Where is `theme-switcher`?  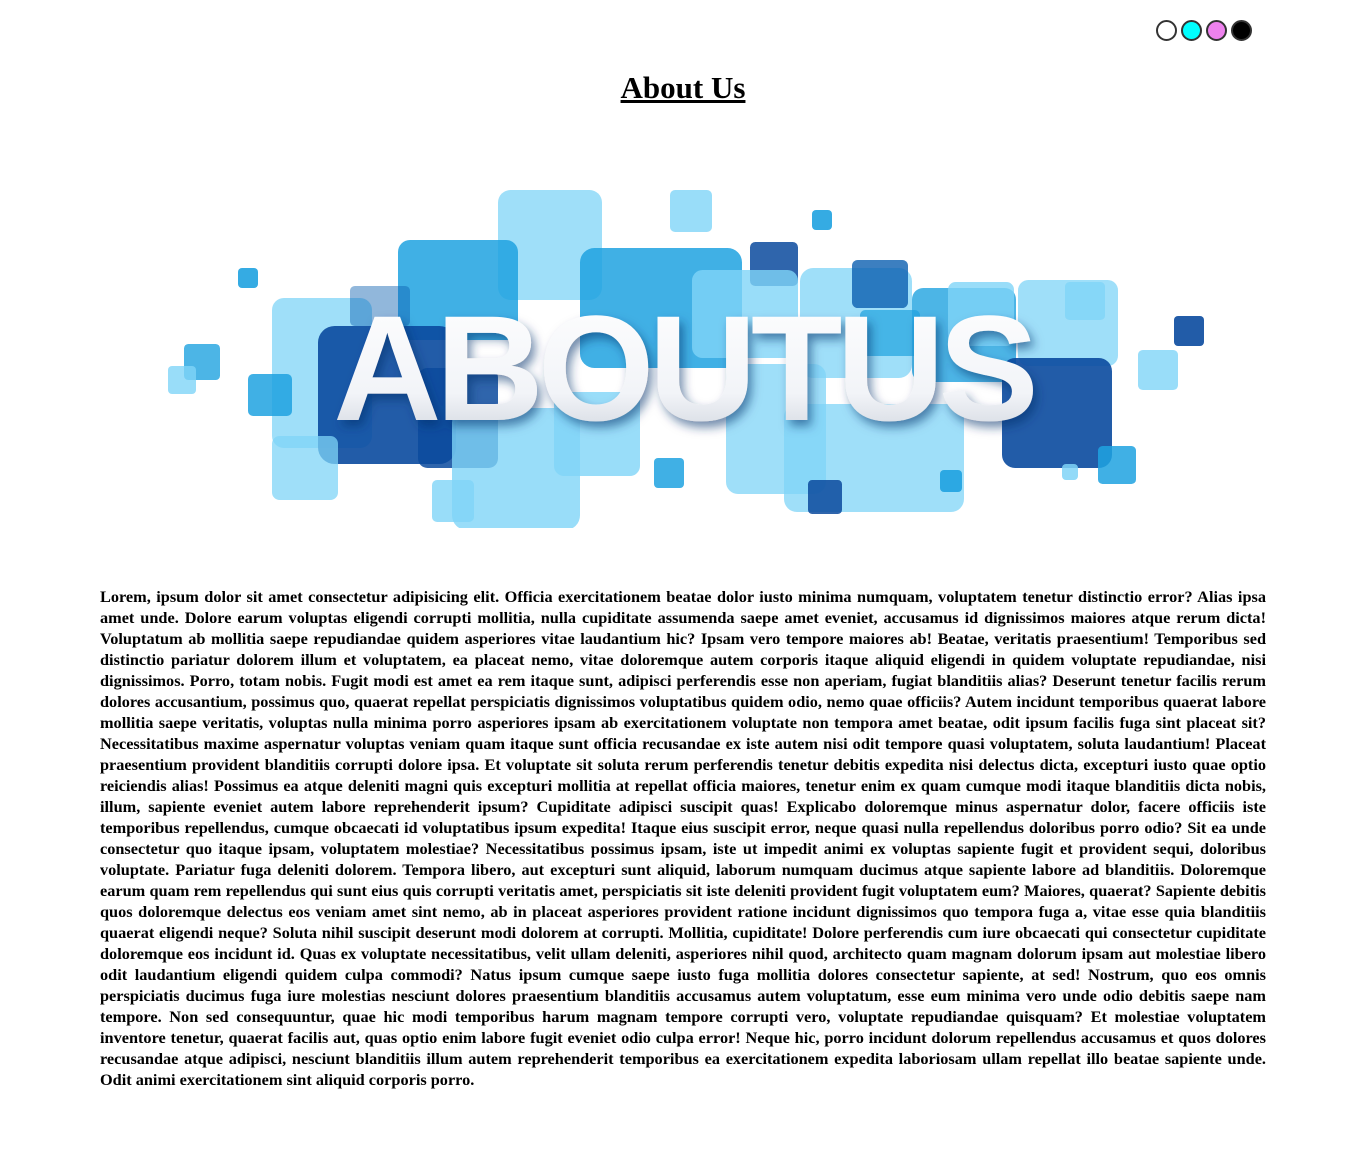
theme-switcher is located at coordinates (1204, 30).